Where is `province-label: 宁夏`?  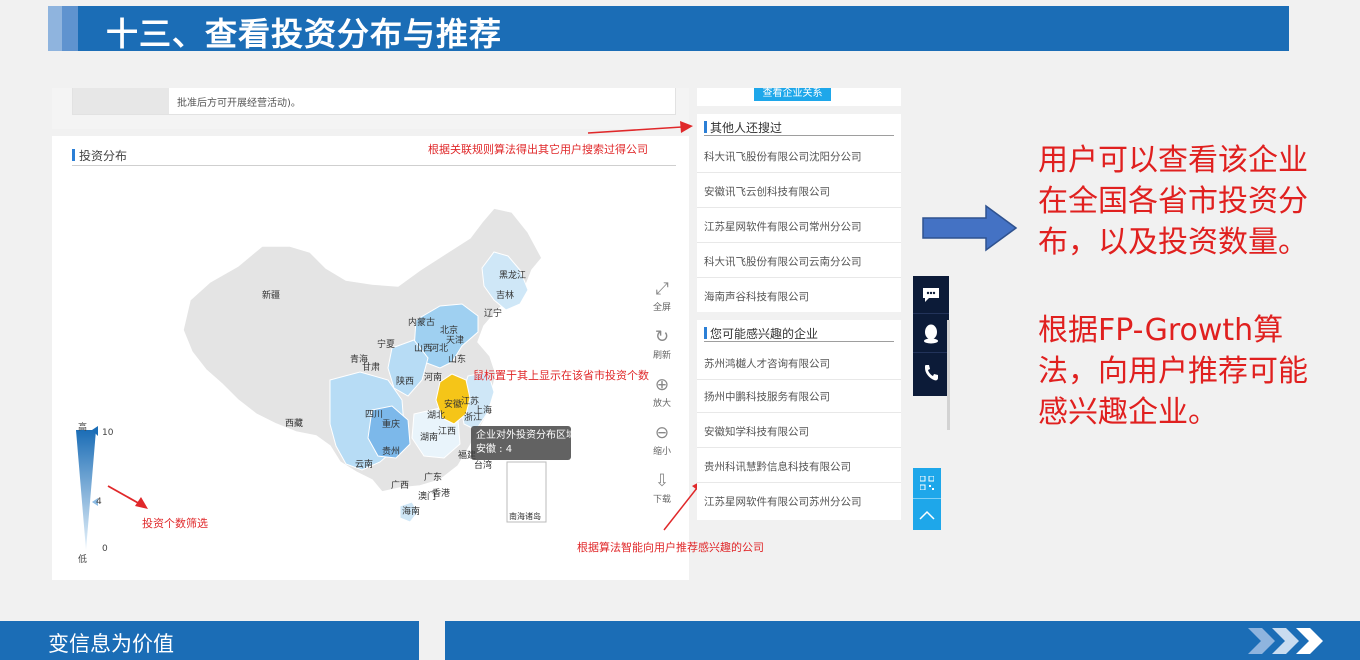
province-label: 宁夏 is located at coordinates (386, 345).